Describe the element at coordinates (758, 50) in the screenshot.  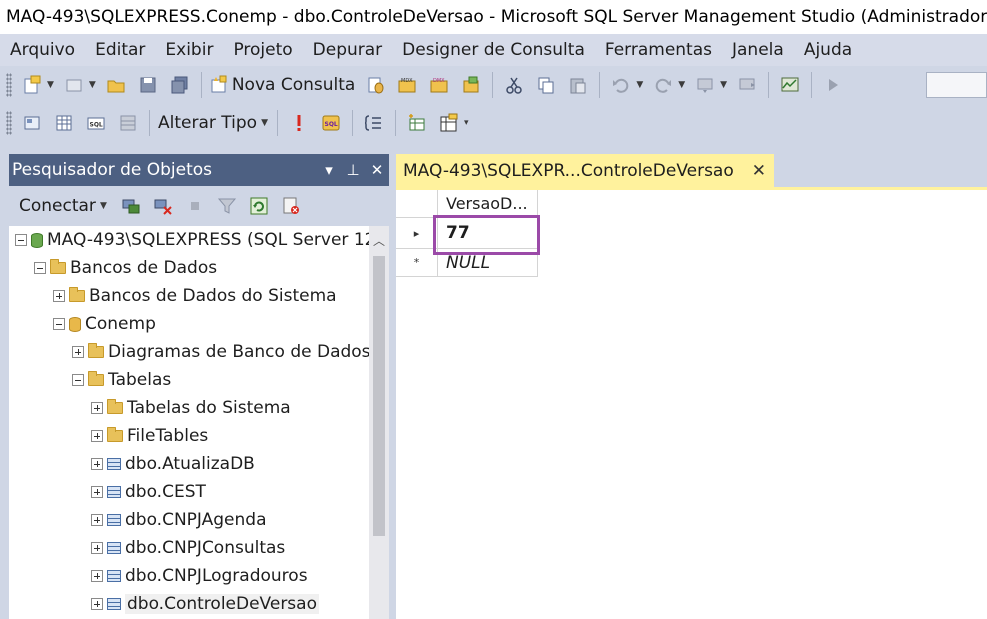
I see `menu-janela: Janela` at that location.